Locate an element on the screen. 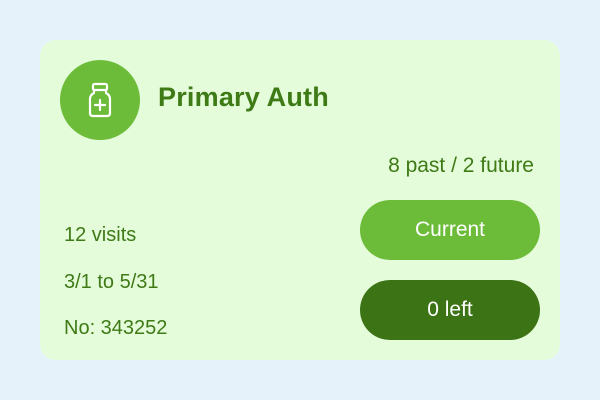 Image resolution: width=600 pixels, height=400 pixels. card-title: Primary Auth is located at coordinates (243, 97).